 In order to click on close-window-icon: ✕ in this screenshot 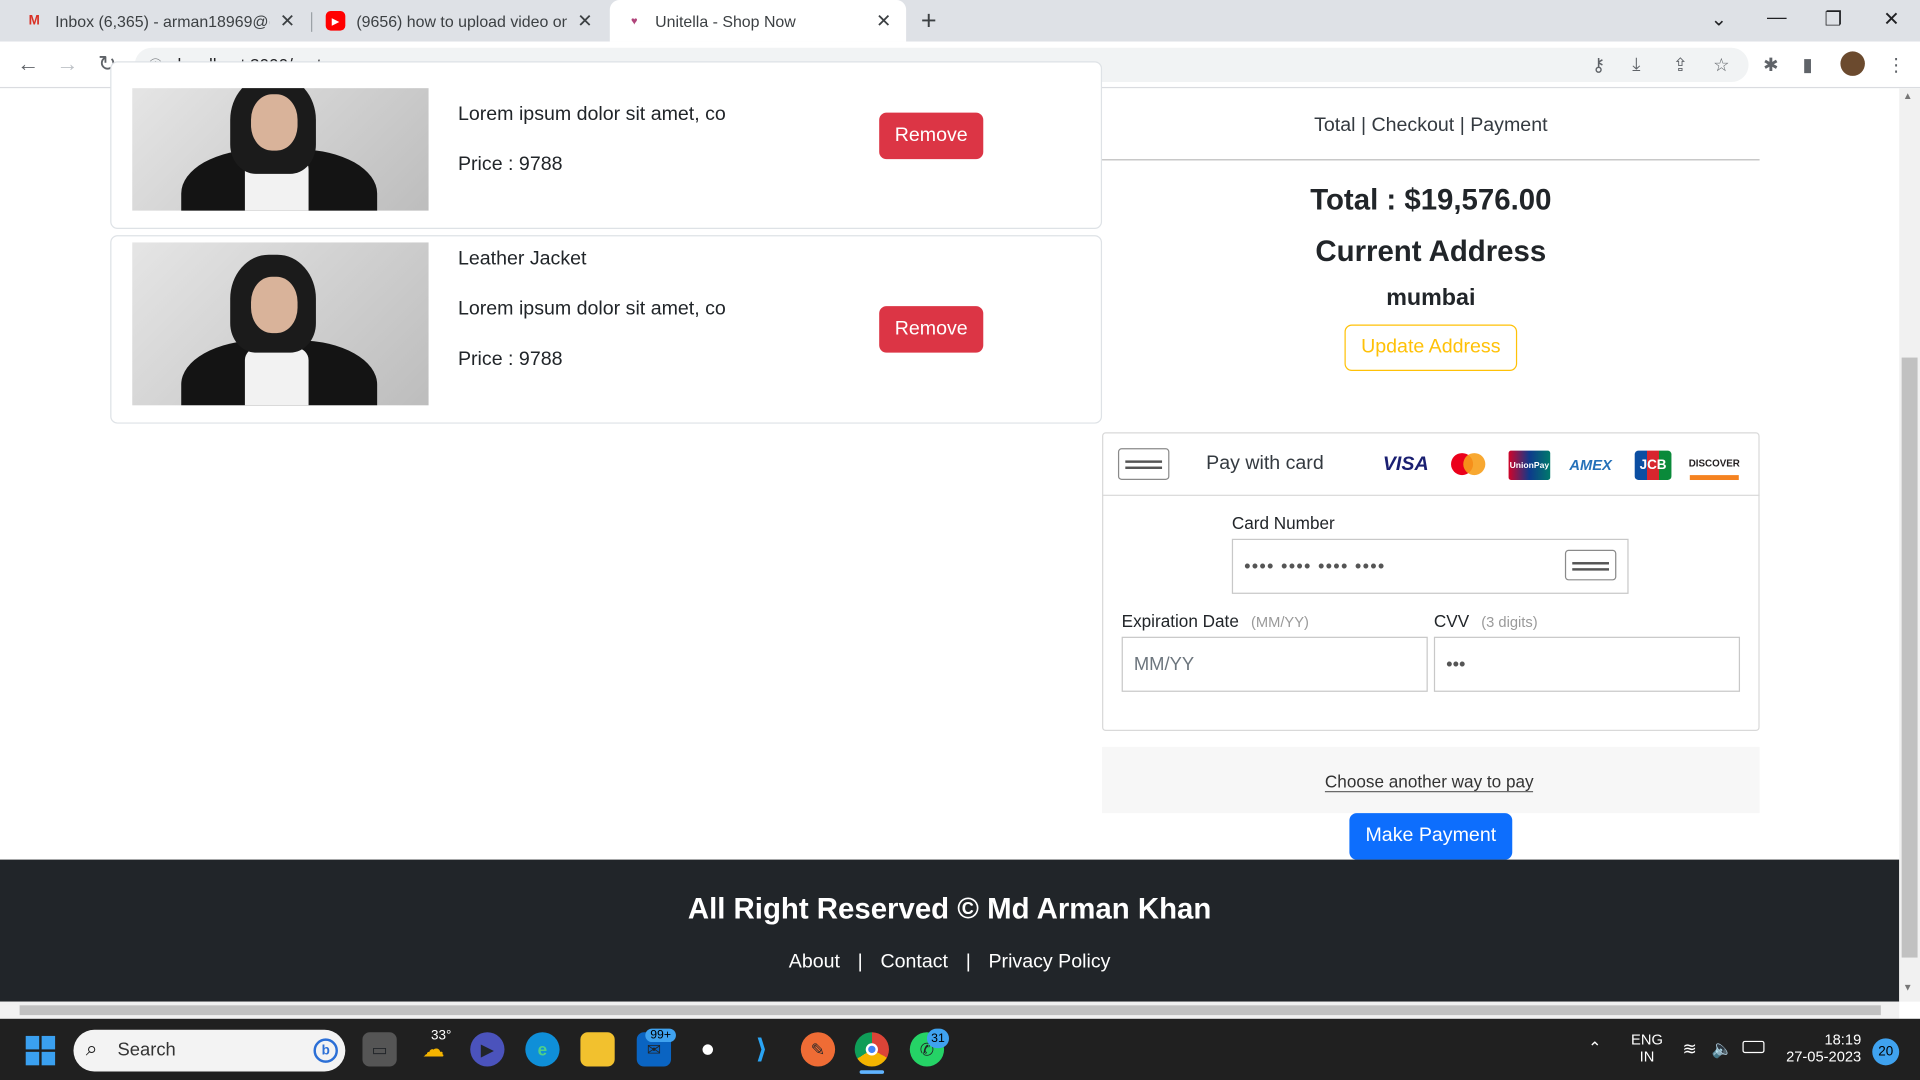, I will do `click(1891, 19)`.